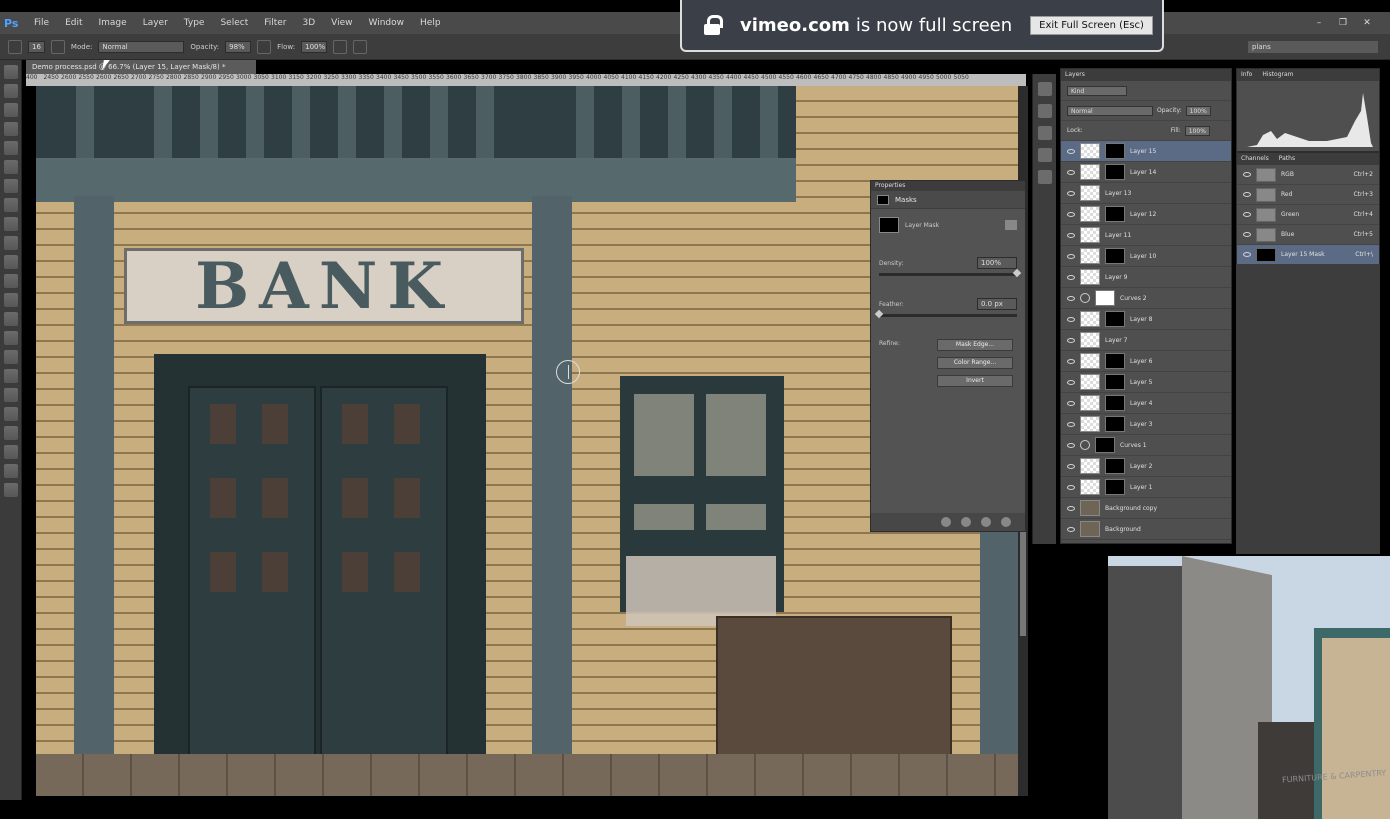  What do you see at coordinates (10, 395) in the screenshot?
I see `shape-tool-icon` at bounding box center [10, 395].